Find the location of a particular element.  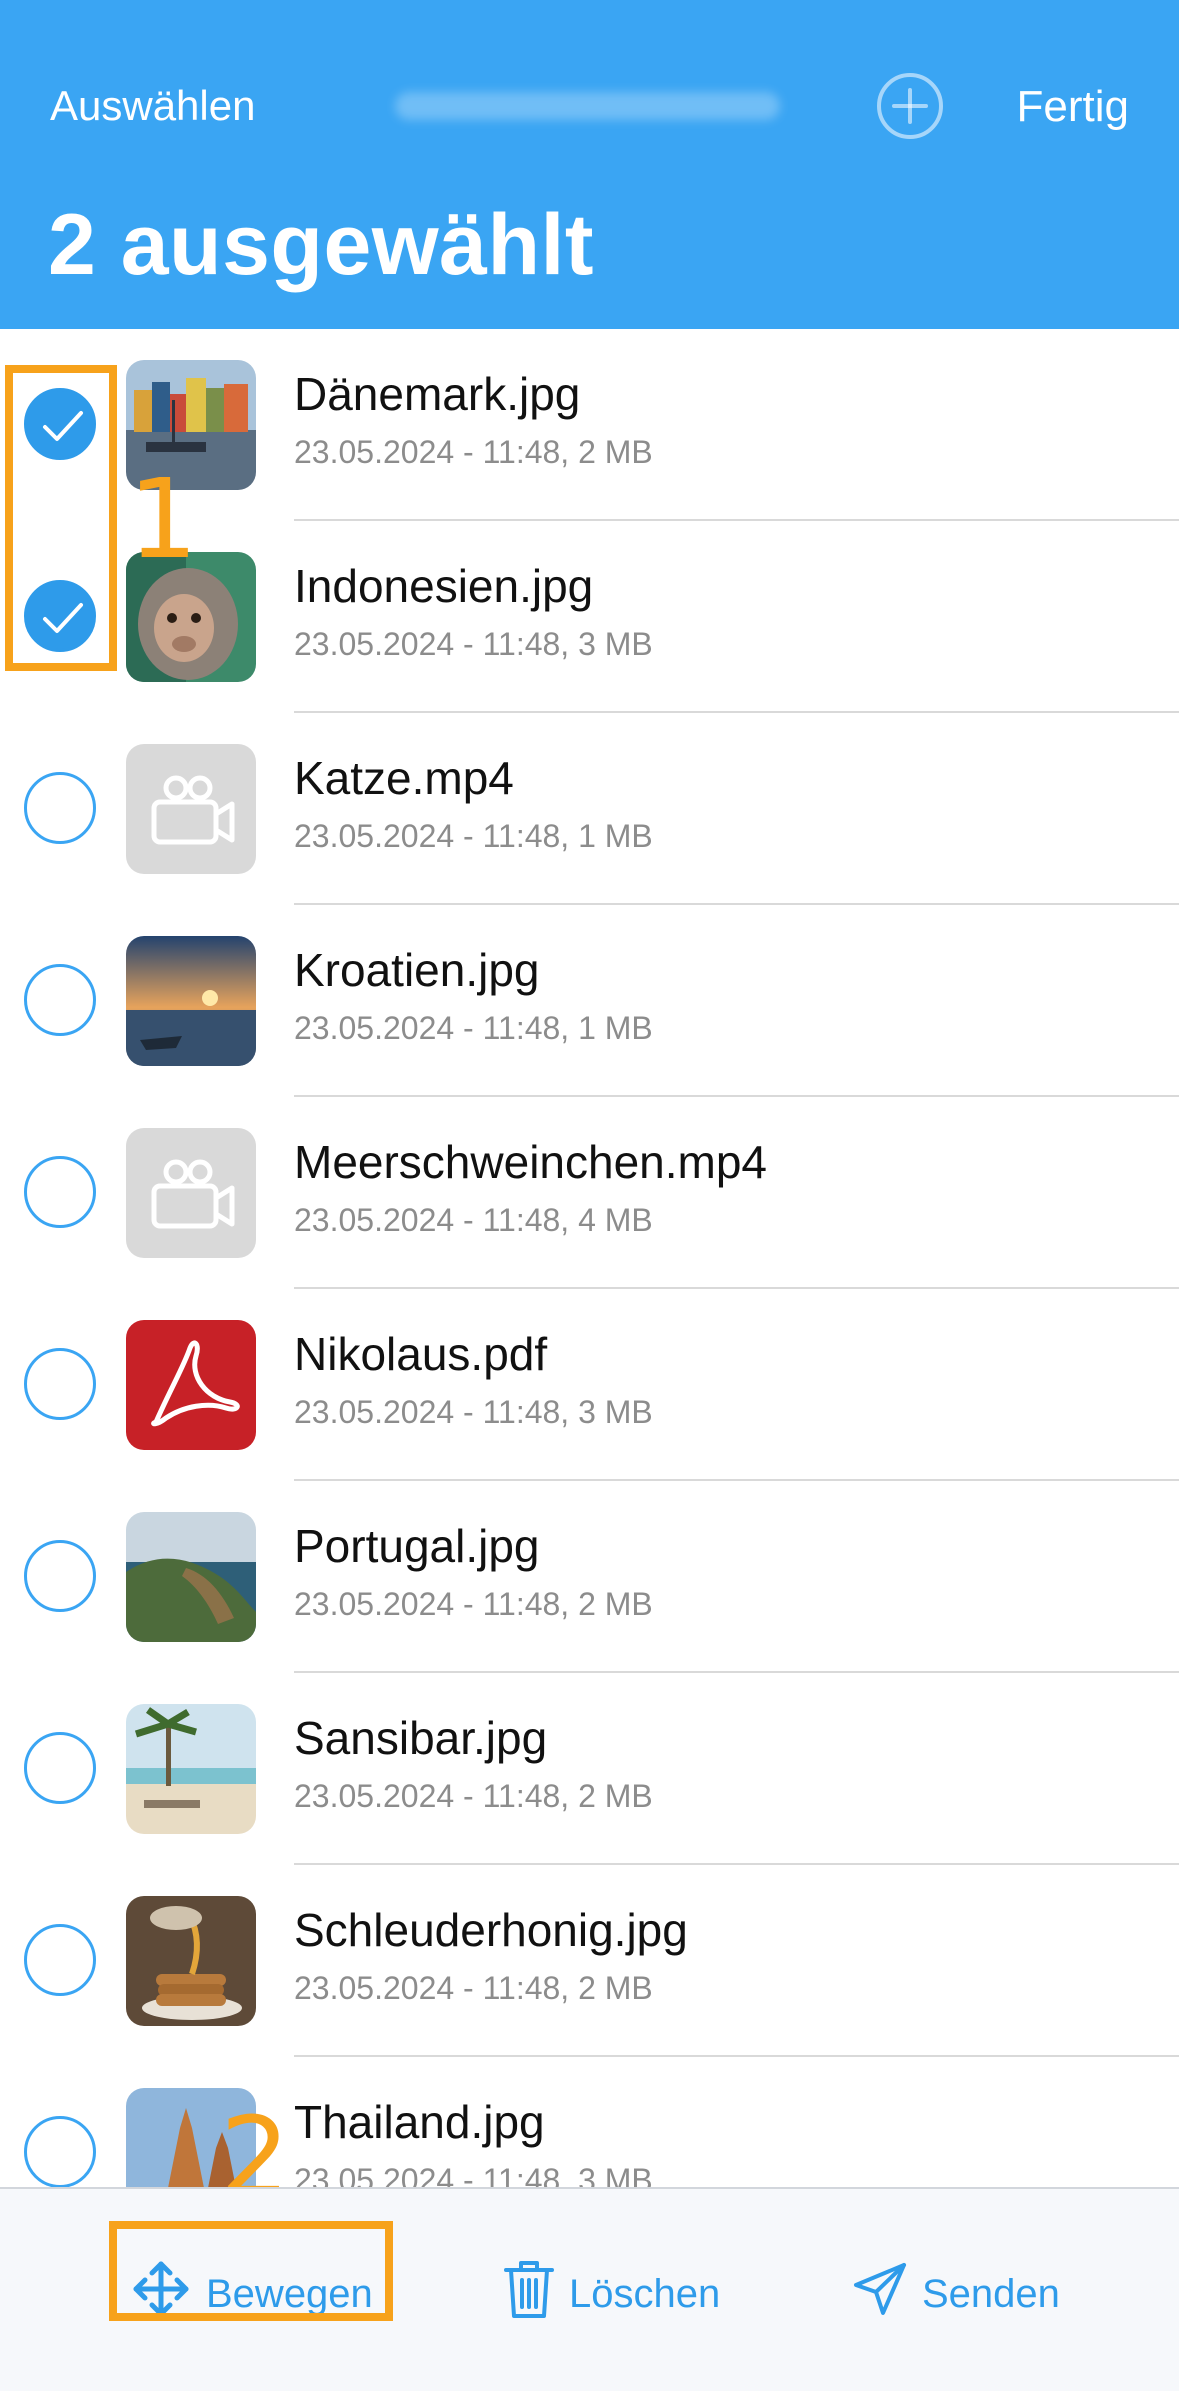

page-title: 2 ausgewählt is located at coordinates (321, 245).